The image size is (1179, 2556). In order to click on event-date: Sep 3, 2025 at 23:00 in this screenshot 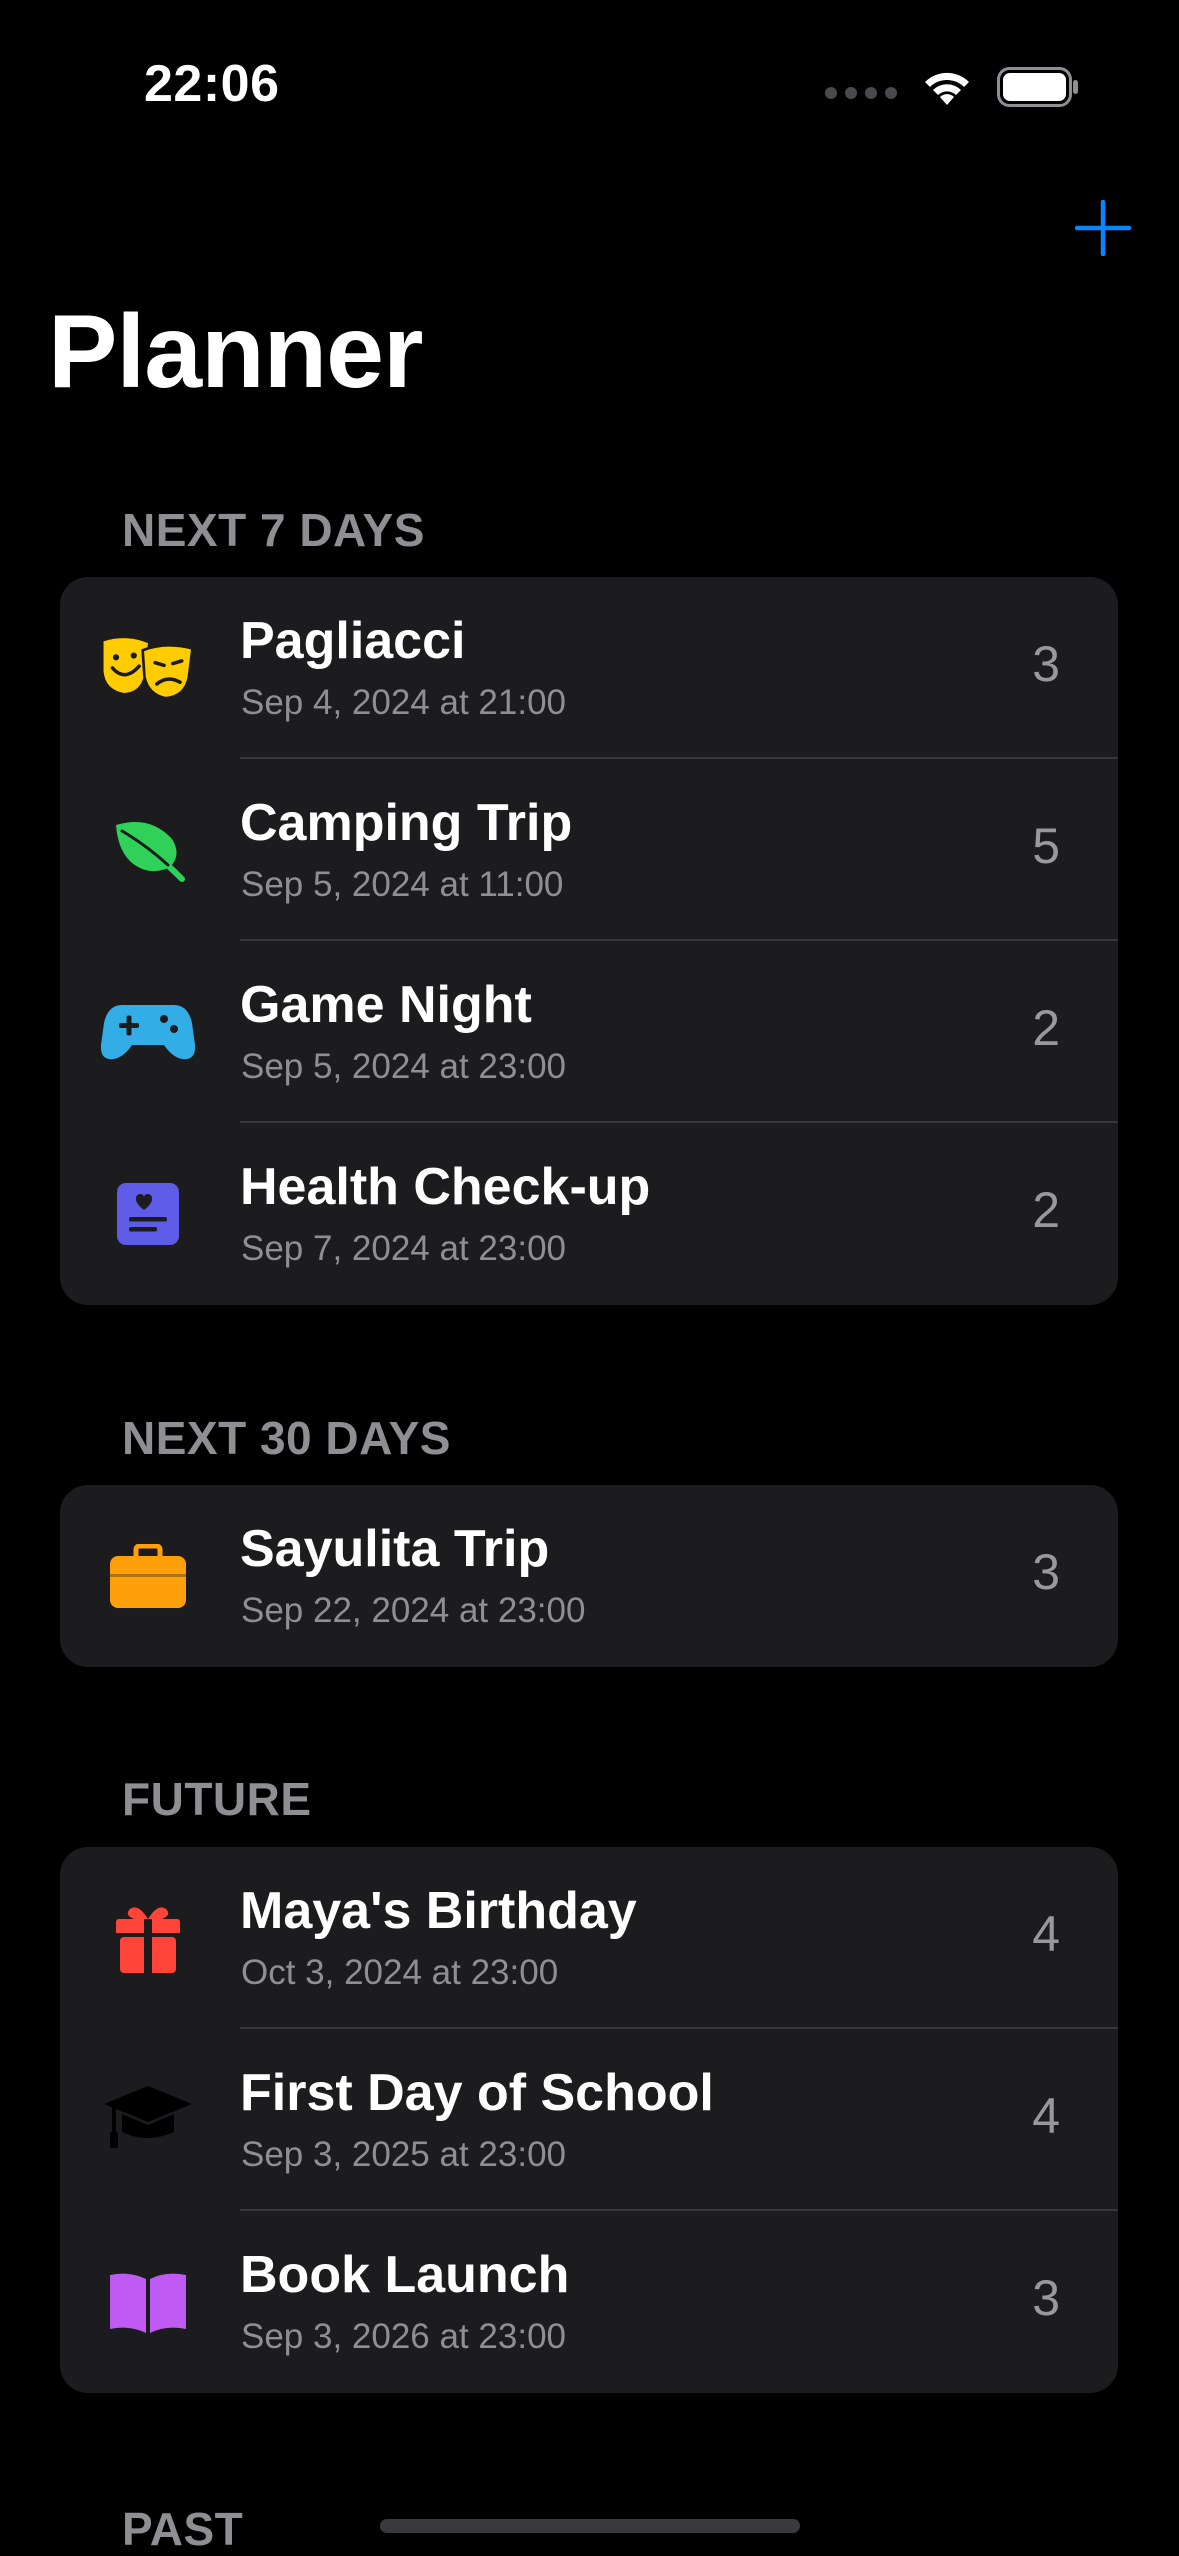, I will do `click(403, 2154)`.